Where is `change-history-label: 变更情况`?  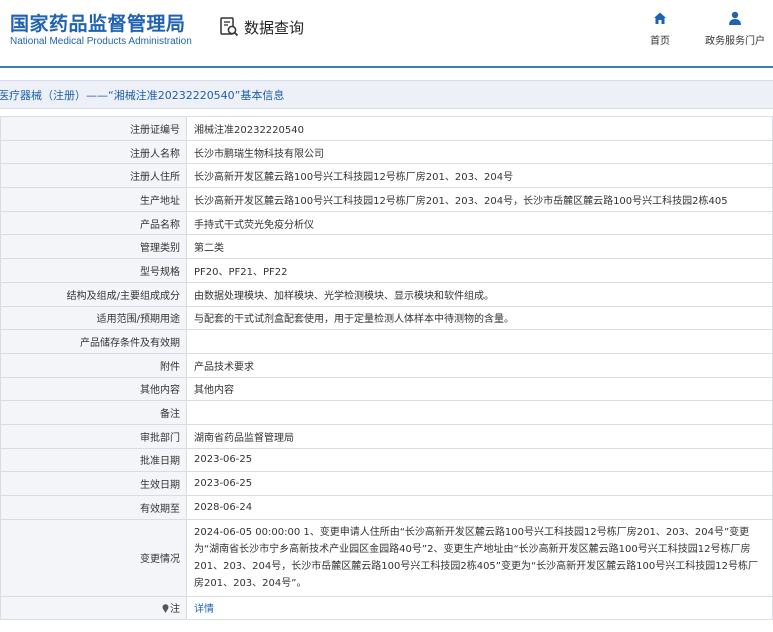
change-history-label: 变更情况 is located at coordinates (93, 557).